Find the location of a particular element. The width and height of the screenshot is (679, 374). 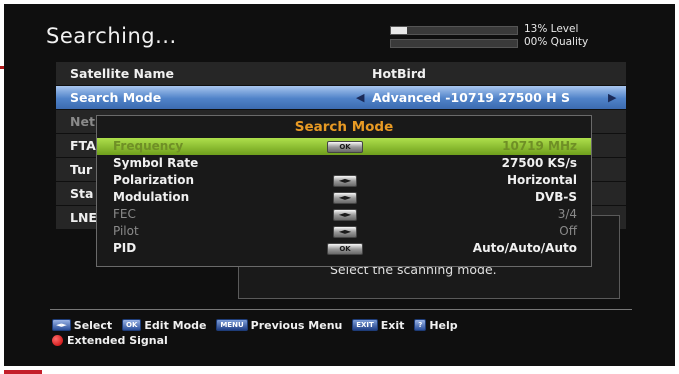

level-text: 13% Level is located at coordinates (551, 29).